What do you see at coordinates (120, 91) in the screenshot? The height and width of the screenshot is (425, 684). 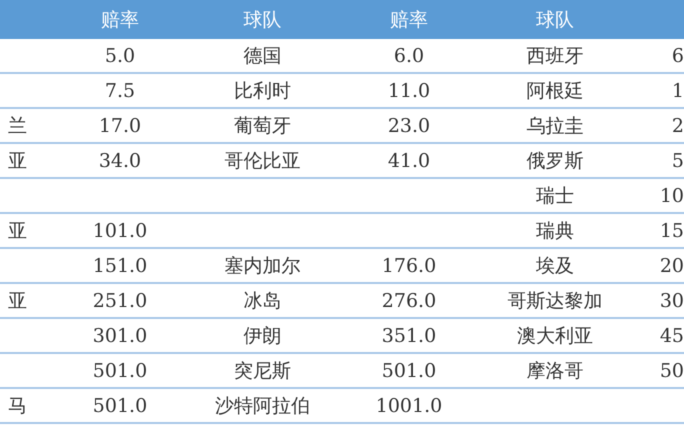 I see `table-cell: 7.5` at bounding box center [120, 91].